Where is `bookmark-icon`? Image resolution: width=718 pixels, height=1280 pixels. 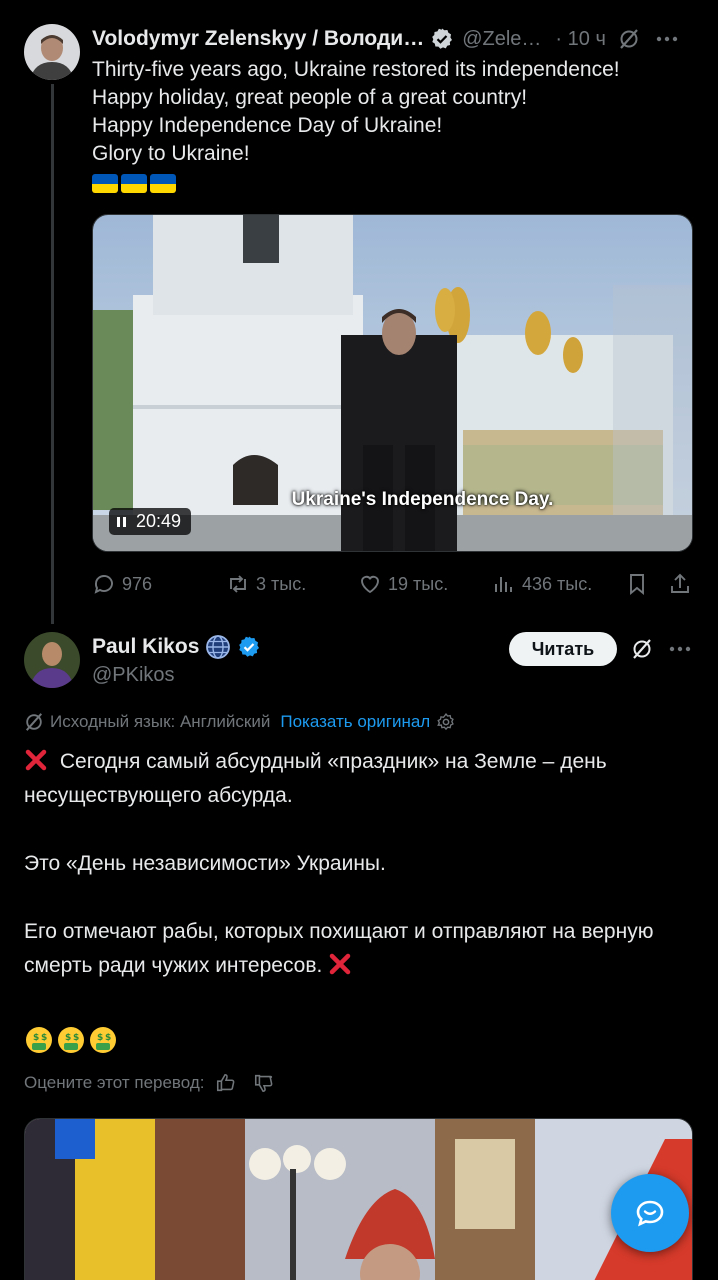 bookmark-icon is located at coordinates (637, 585).